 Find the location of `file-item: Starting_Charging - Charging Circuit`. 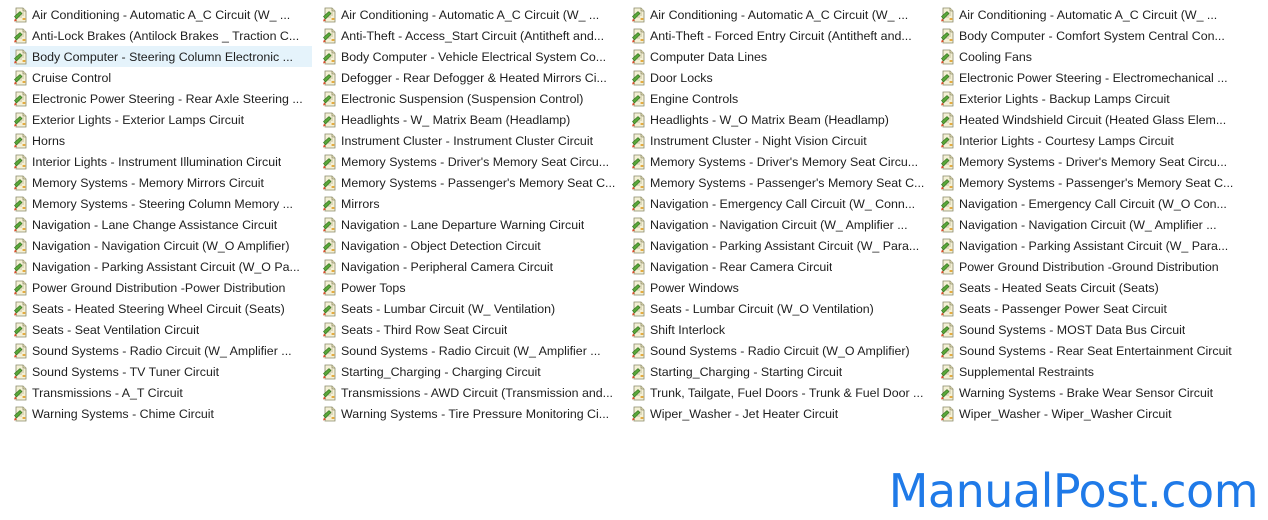

file-item: Starting_Charging - Charging Circuit is located at coordinates (470, 371).